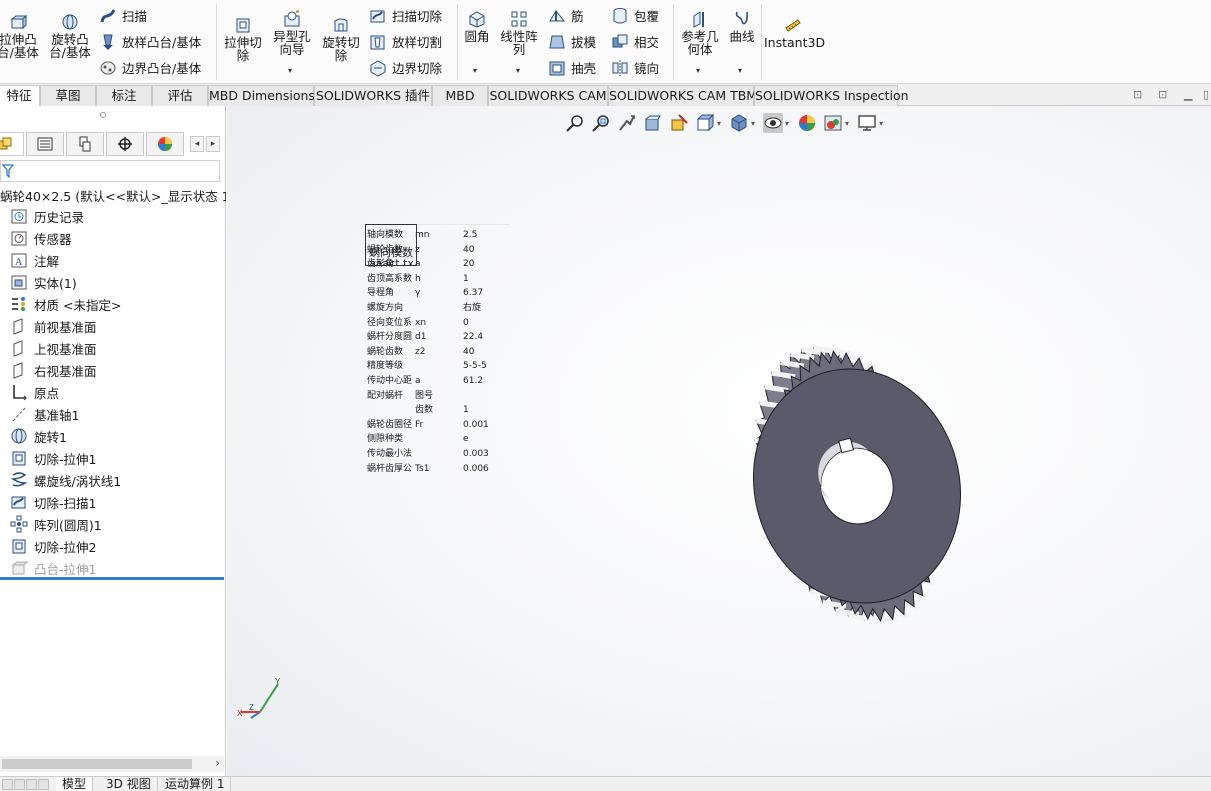 The width and height of the screenshot is (1211, 791). I want to click on tree-item-label: 传感器, so click(53, 239).